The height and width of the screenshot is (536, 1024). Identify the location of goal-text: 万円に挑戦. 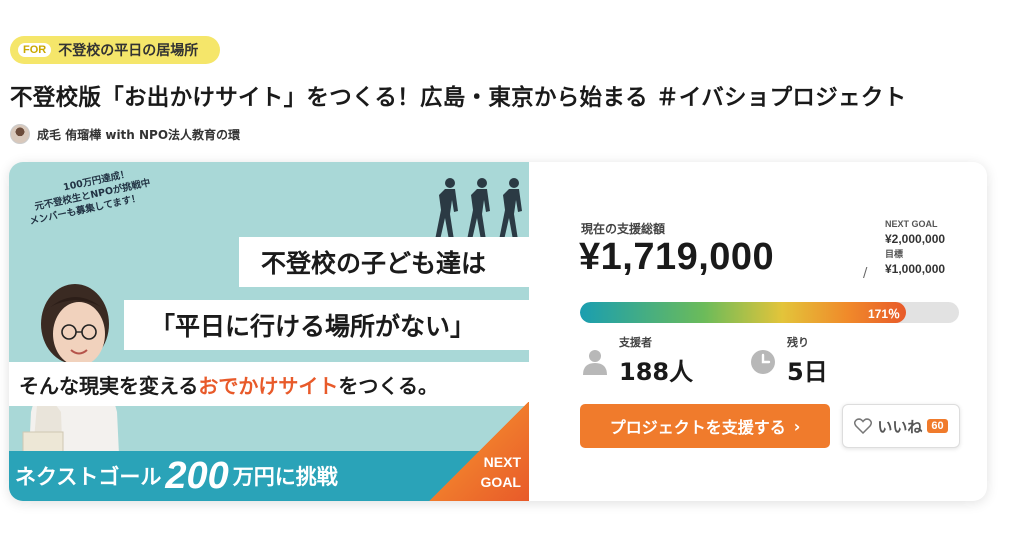
(285, 477).